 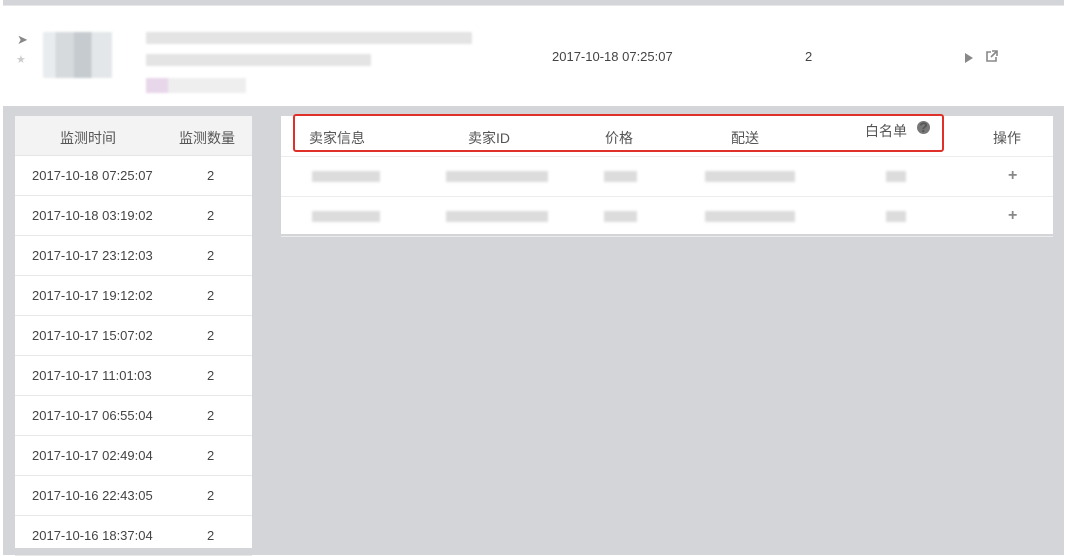 I want to click on history-row: 2017-10-16 18:37:04 2, so click(x=133, y=536).